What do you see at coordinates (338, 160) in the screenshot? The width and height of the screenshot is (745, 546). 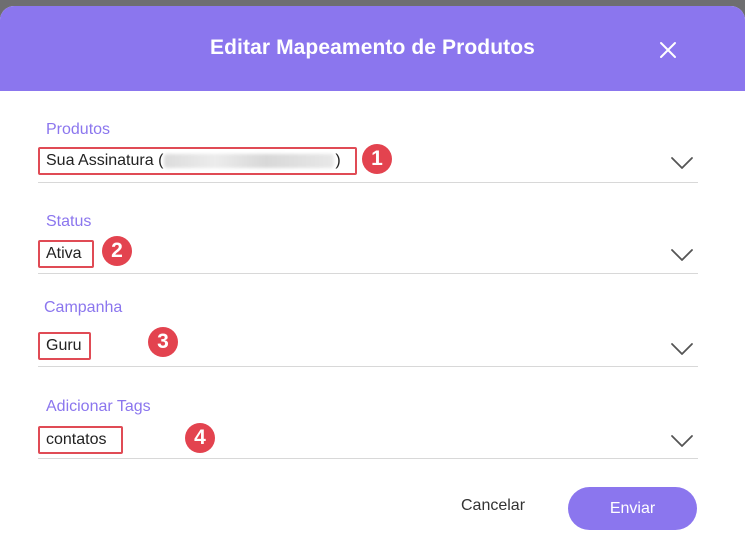 I see `produtos-value-suffix: )` at bounding box center [338, 160].